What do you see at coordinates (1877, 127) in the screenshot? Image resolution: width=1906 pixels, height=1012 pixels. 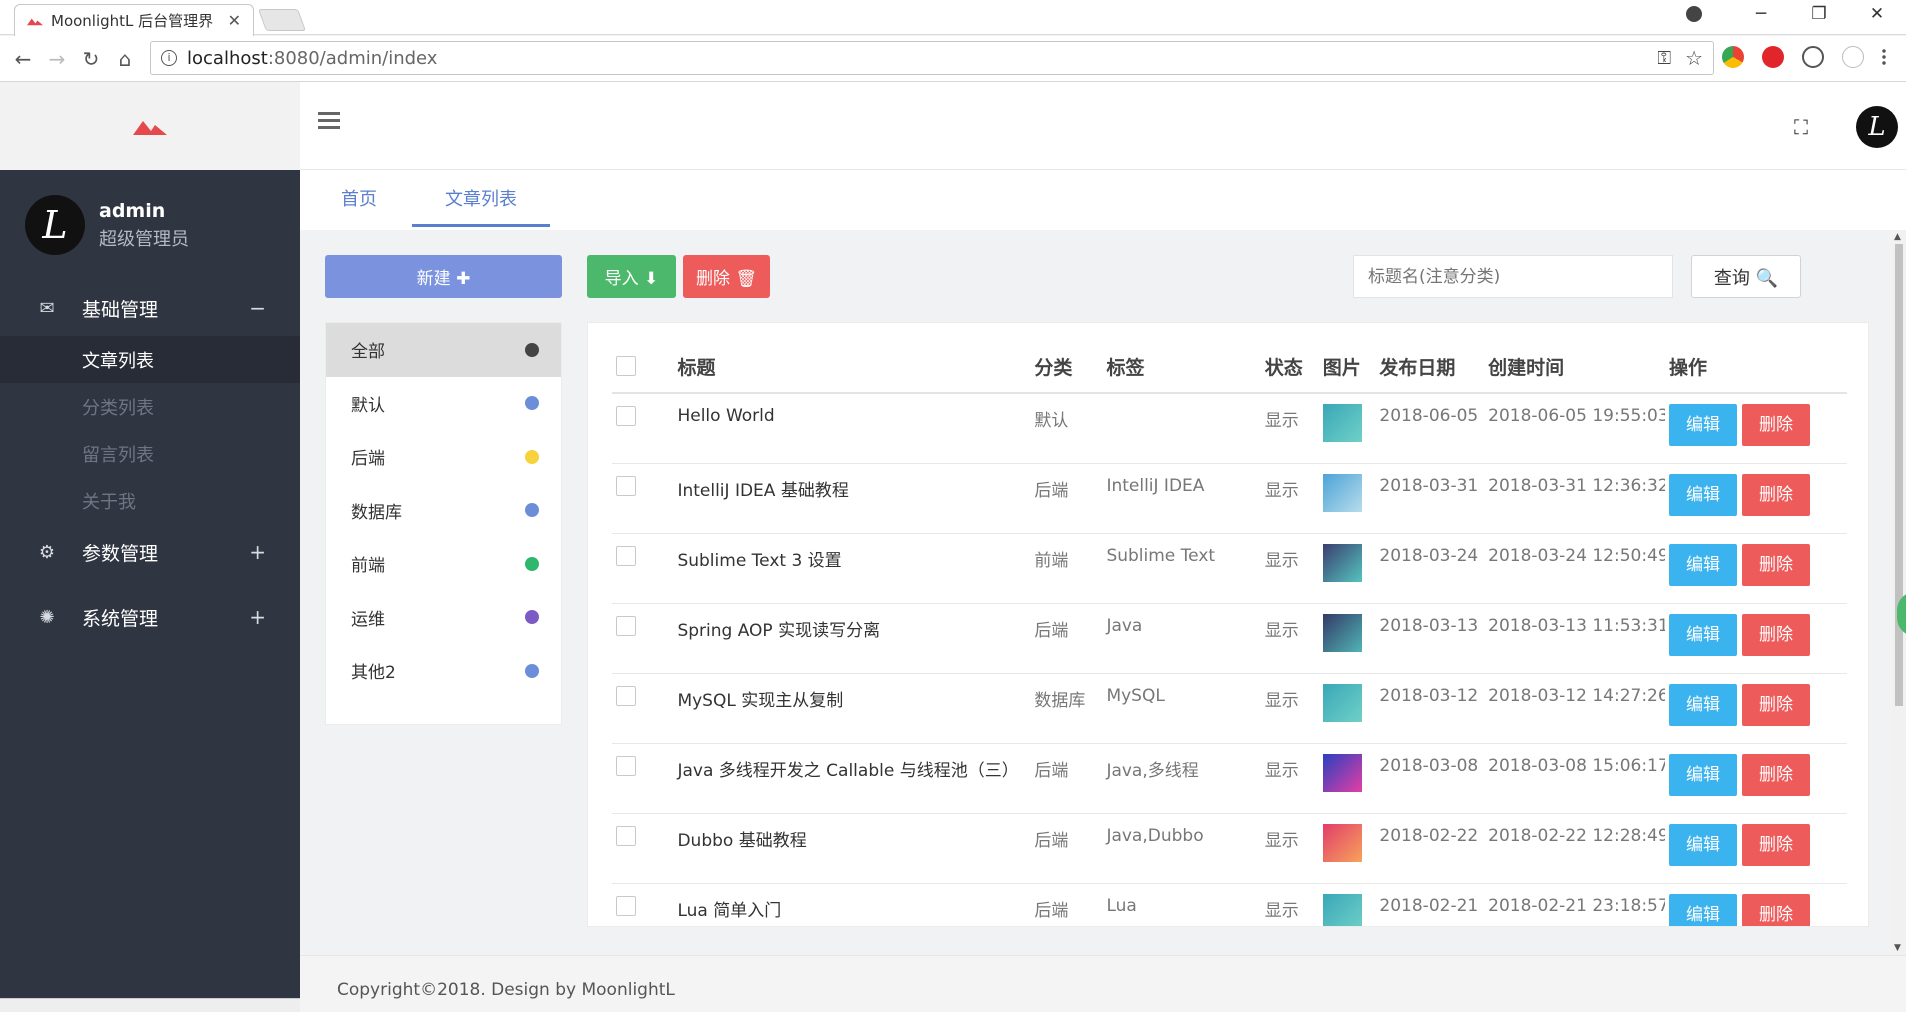 I see `header-avatar: L` at bounding box center [1877, 127].